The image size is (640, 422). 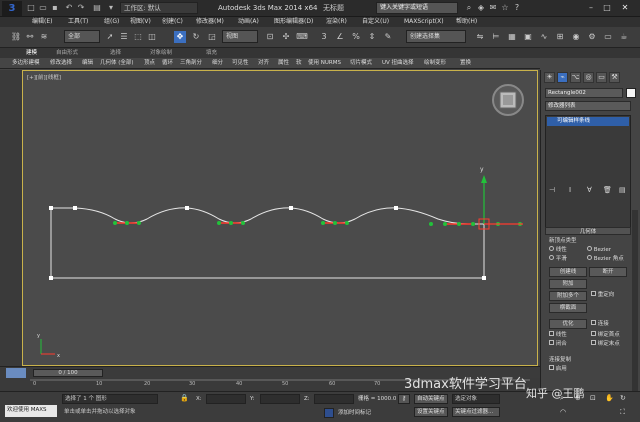 I want to click on command-panel-scrollbar, so click(x=635, y=310).